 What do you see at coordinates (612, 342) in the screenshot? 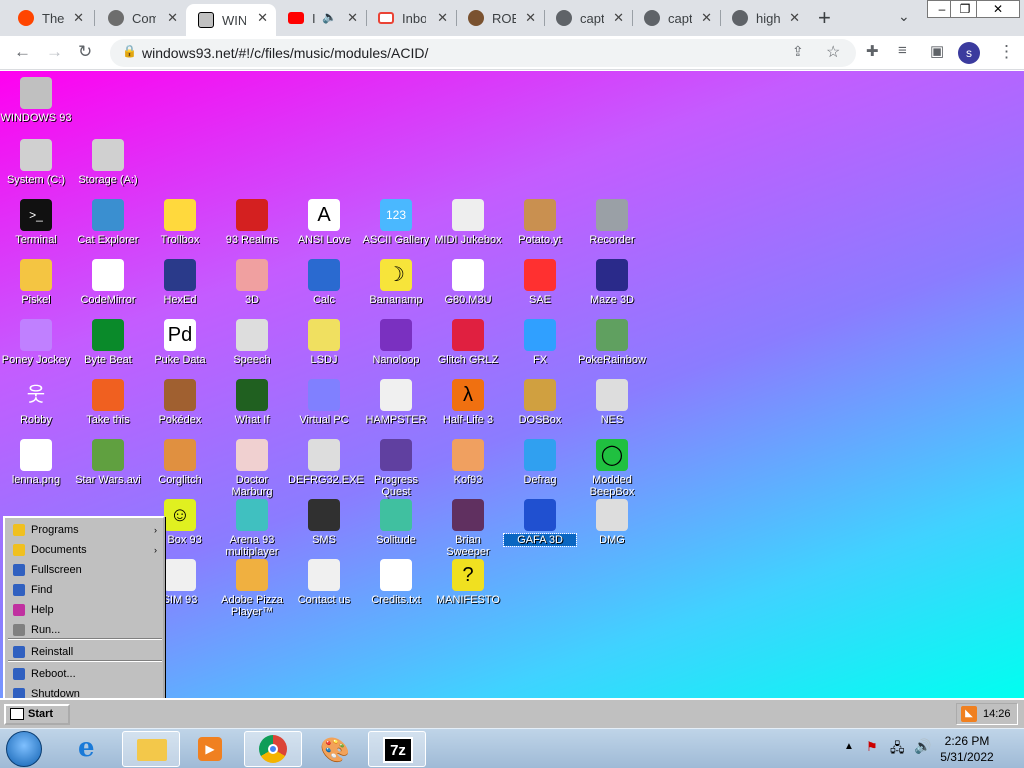
I see `desktop-icon: PokeRainbow` at bounding box center [612, 342].